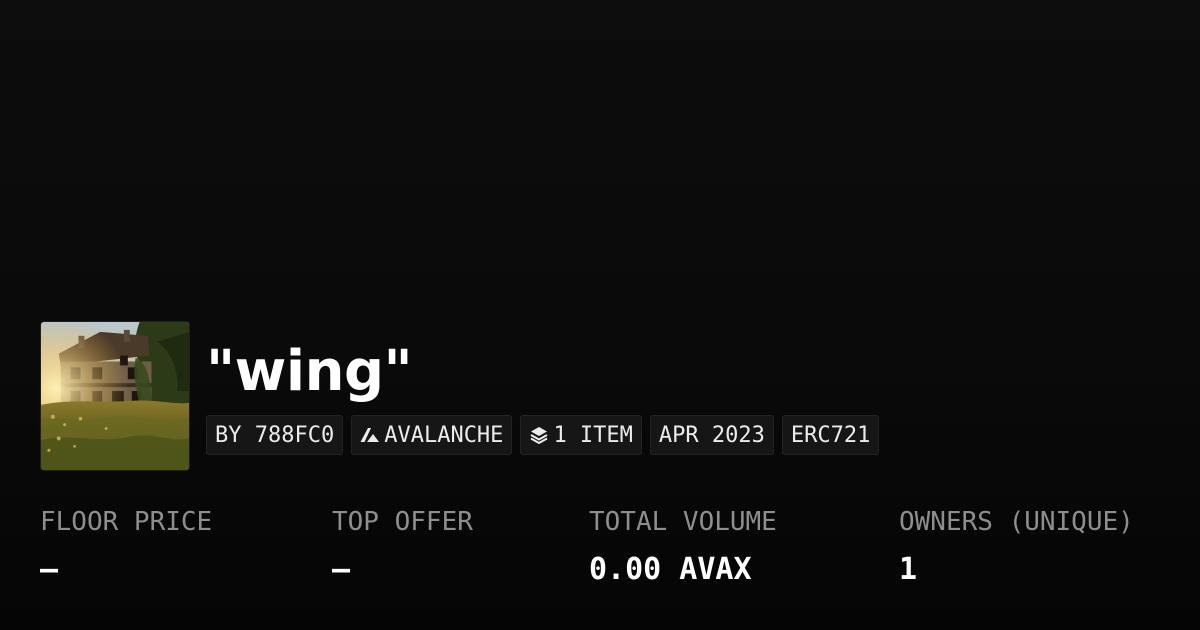  I want to click on top-offer-value: –, so click(341, 569).